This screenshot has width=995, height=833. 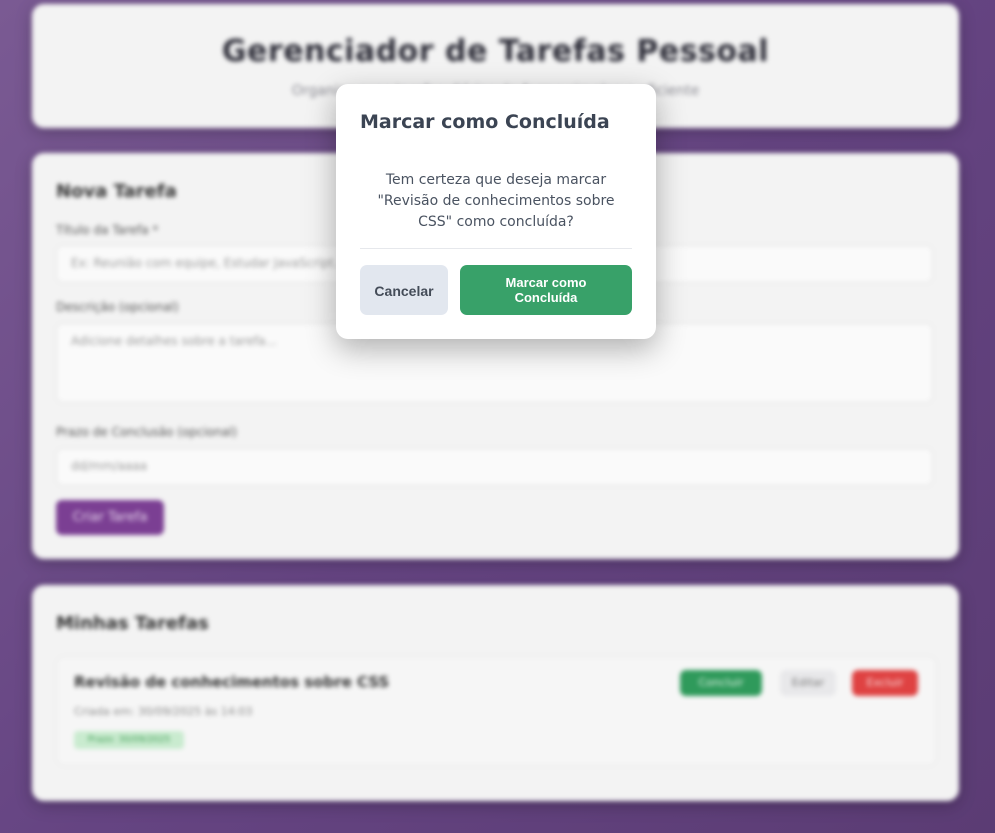 I want to click on modal-divider, so click(x=496, y=248).